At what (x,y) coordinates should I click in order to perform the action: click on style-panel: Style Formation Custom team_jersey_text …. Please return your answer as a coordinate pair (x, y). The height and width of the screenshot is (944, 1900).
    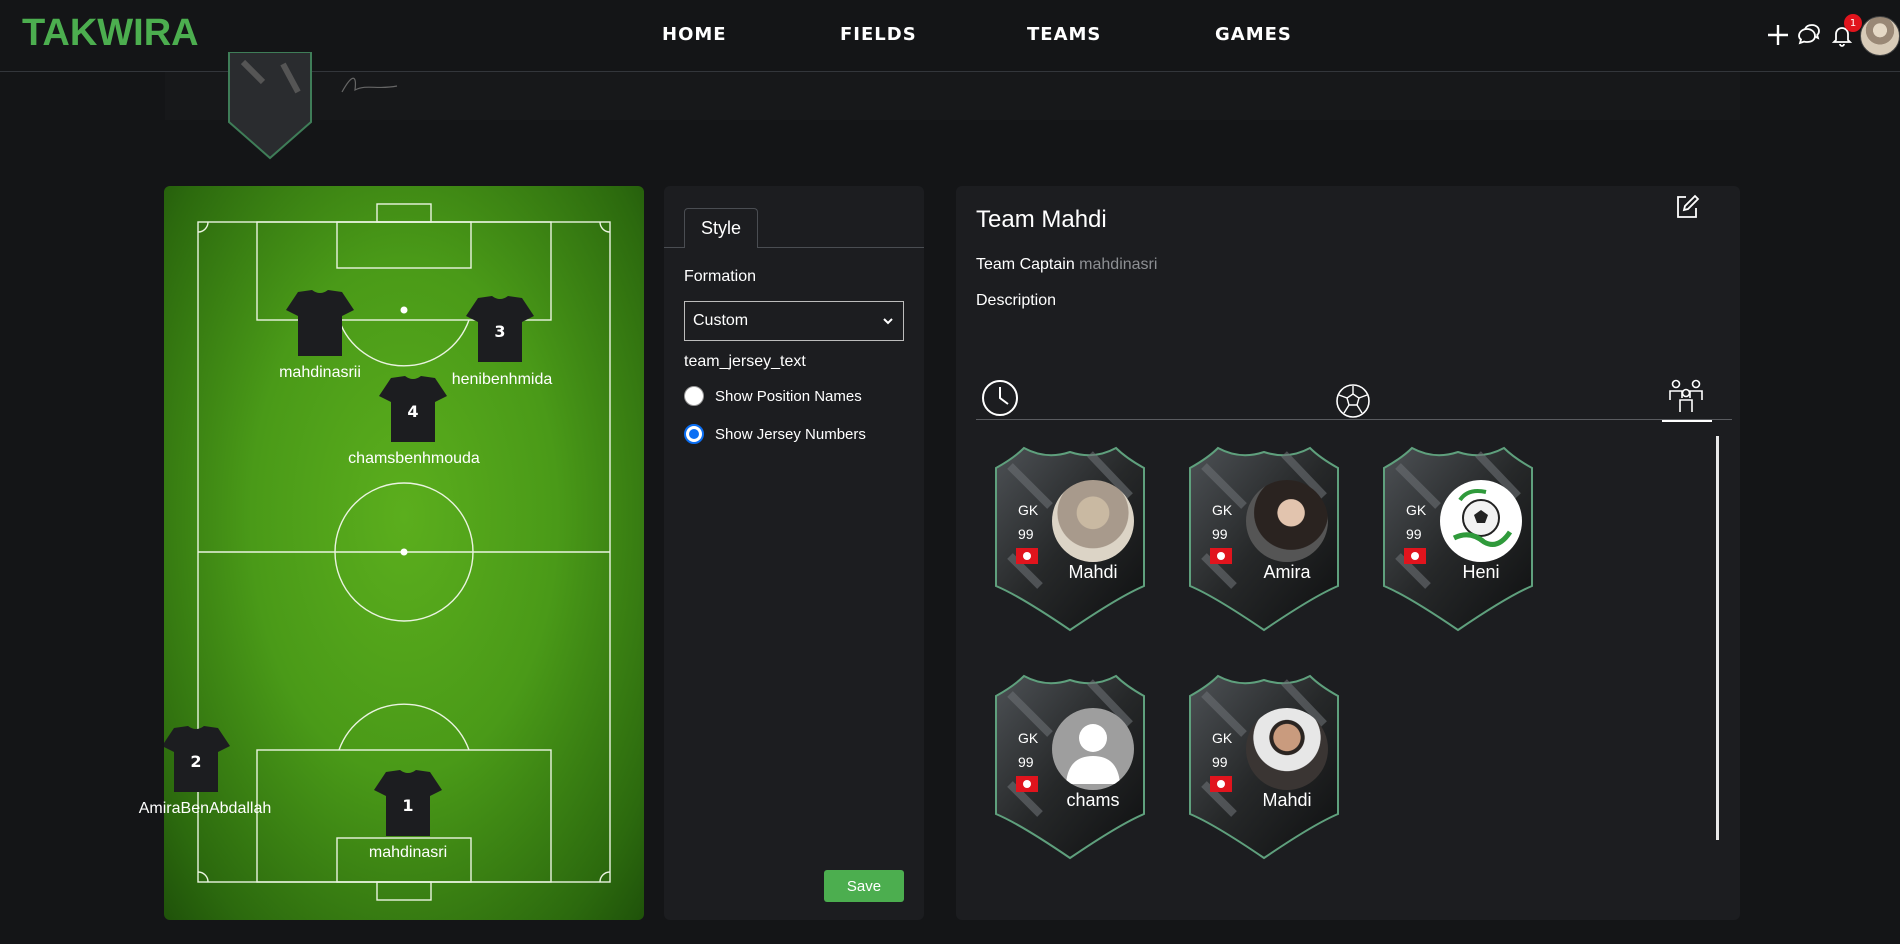
    Looking at the image, I should click on (794, 553).